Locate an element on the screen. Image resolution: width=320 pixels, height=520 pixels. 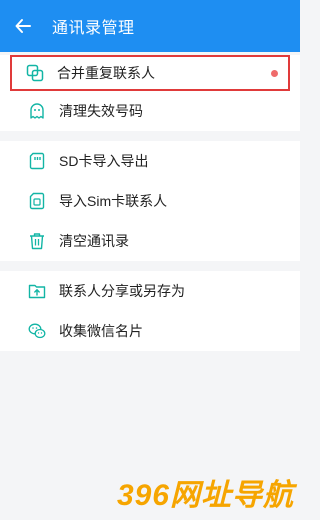
sim-card-icon is located at coordinates (37, 201).